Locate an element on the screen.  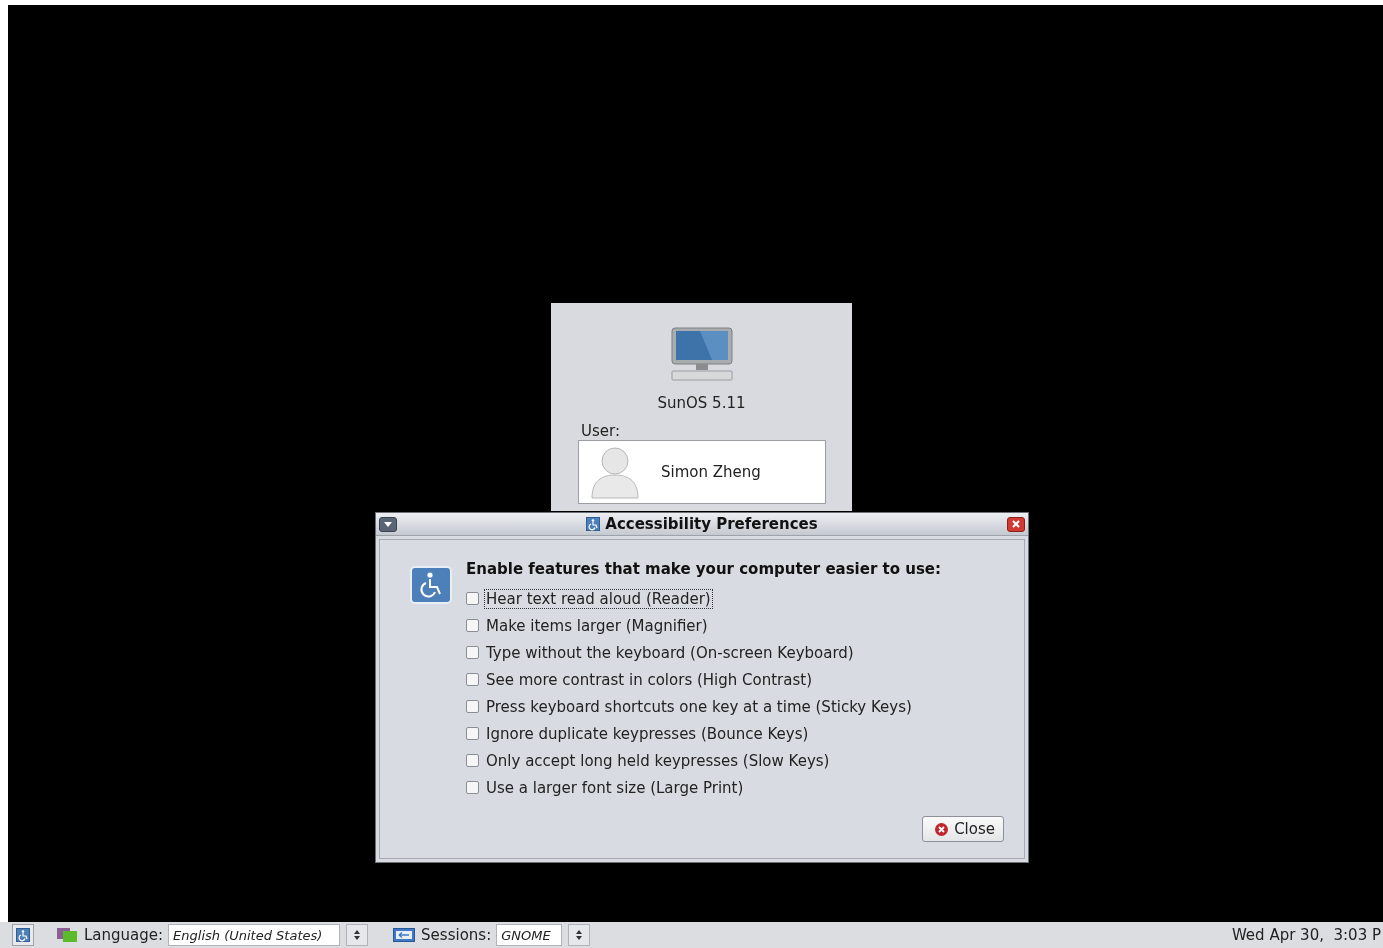
language-flags-icon is located at coordinates (67, 935).